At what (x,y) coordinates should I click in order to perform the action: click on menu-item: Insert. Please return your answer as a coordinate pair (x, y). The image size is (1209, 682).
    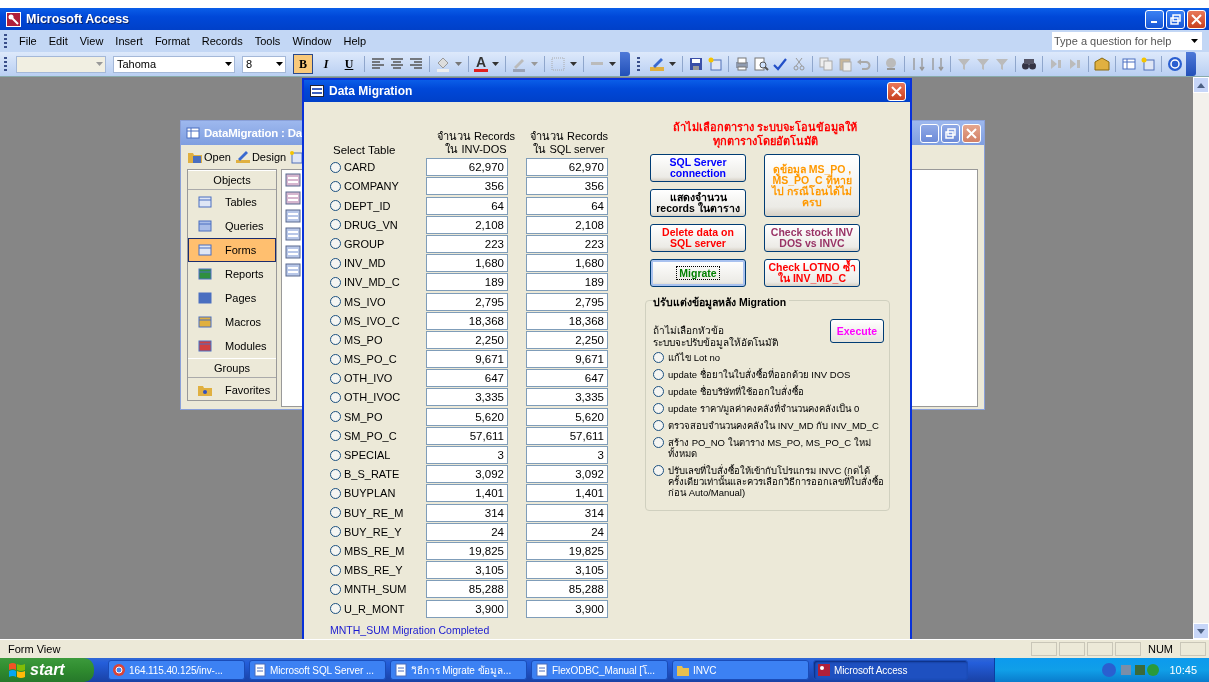
    Looking at the image, I should click on (129, 41).